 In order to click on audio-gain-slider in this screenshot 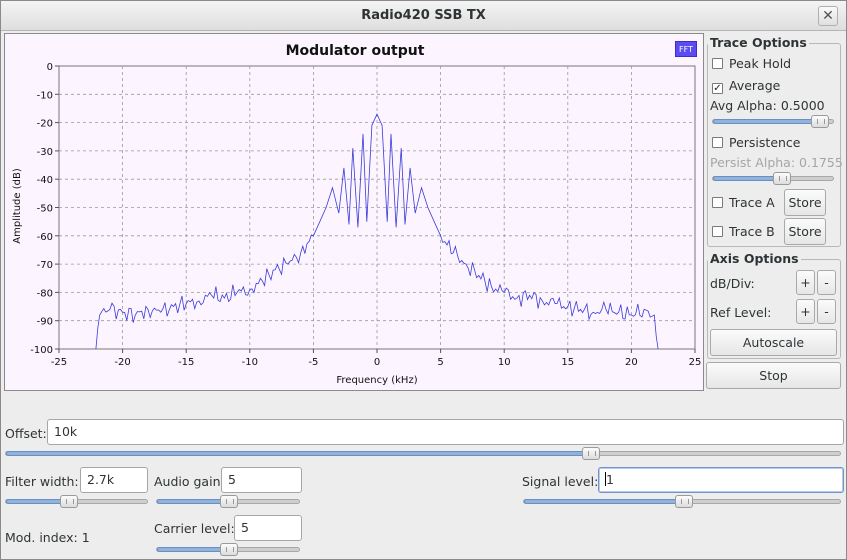, I will do `click(228, 501)`.